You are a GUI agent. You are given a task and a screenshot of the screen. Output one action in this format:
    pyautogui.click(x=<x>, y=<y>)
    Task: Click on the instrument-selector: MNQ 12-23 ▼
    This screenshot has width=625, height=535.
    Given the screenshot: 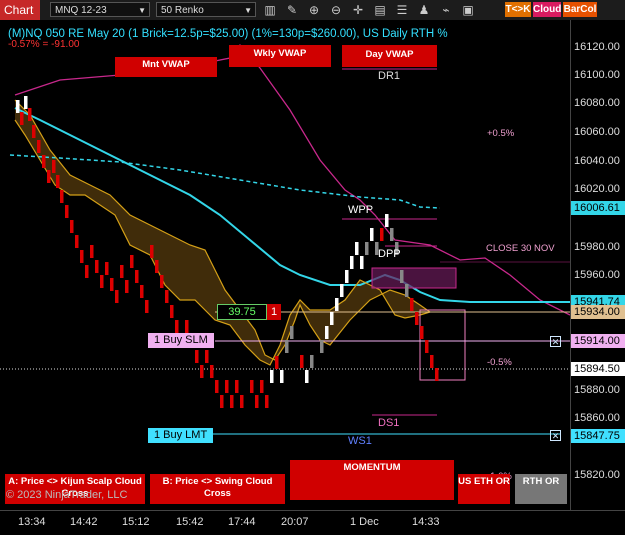 What is the action you would take?
    pyautogui.click(x=100, y=9)
    